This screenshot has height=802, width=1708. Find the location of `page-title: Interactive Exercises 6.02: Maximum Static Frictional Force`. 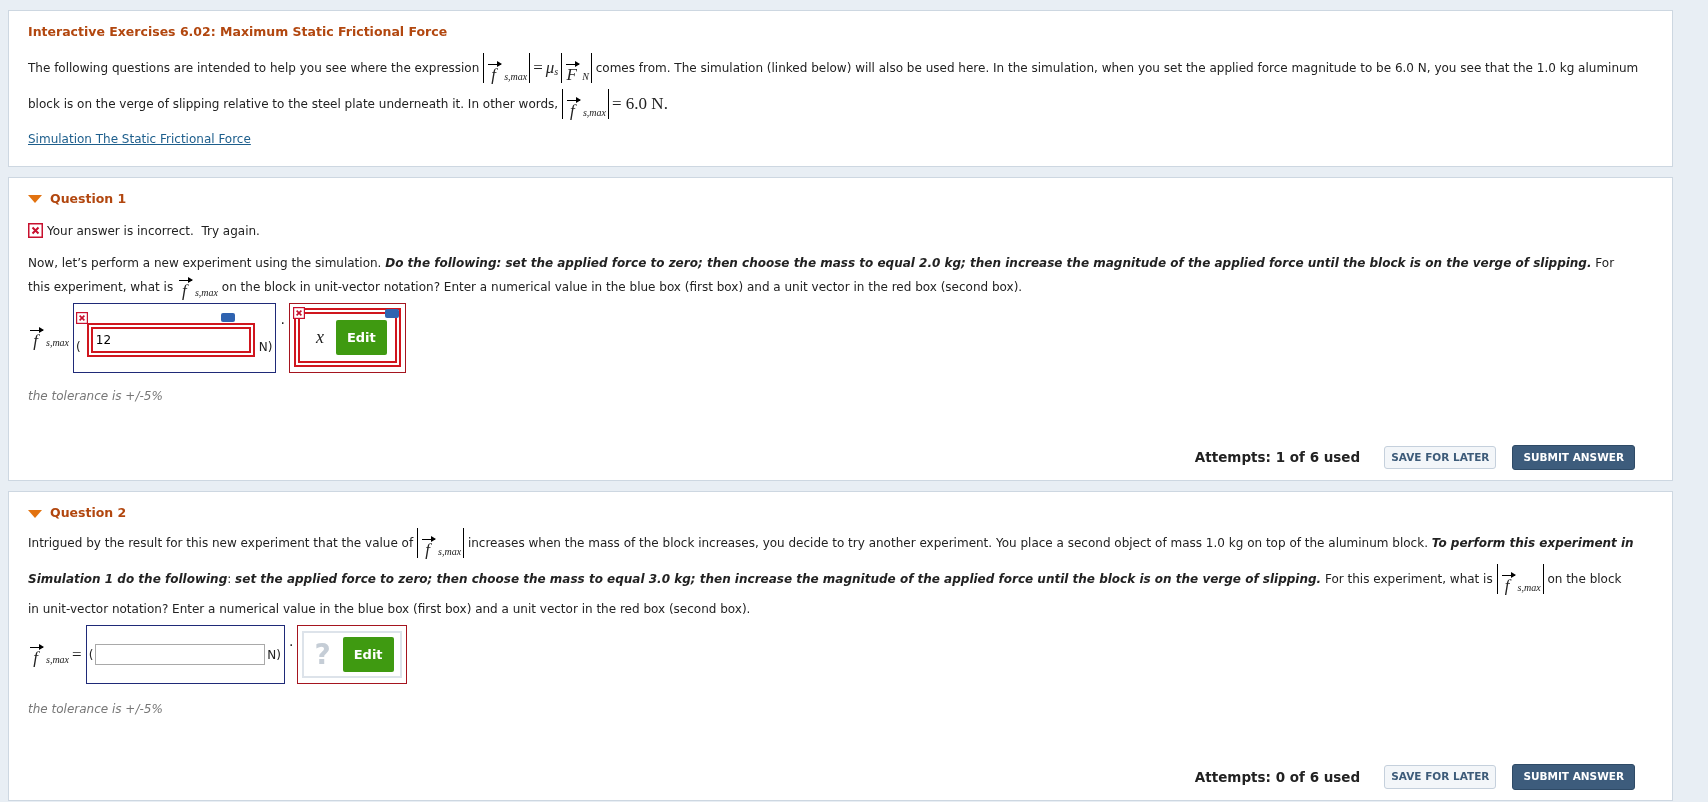

page-title: Interactive Exercises 6.02: Maximum Static Frictional Force is located at coordinates (238, 32).